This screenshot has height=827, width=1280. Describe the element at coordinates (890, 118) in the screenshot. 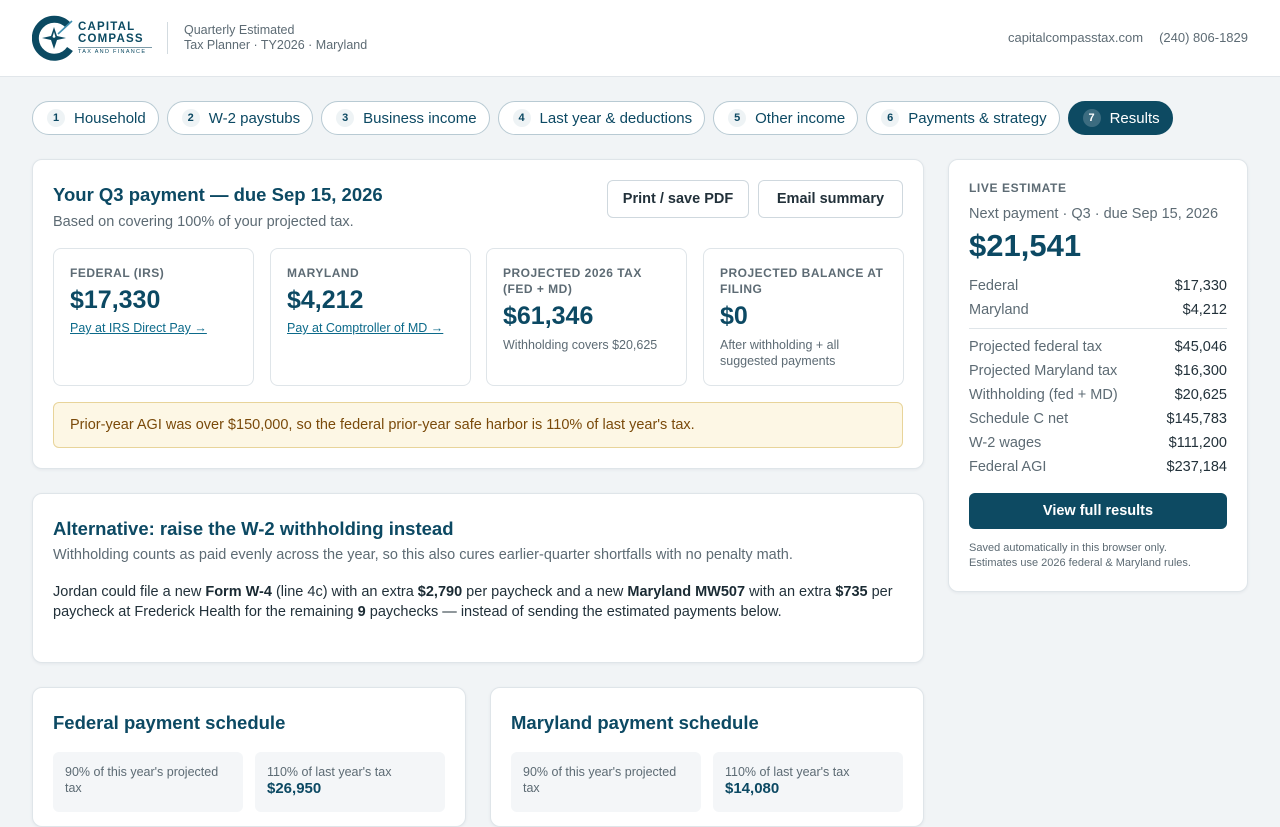

I see `step-number: 6` at that location.